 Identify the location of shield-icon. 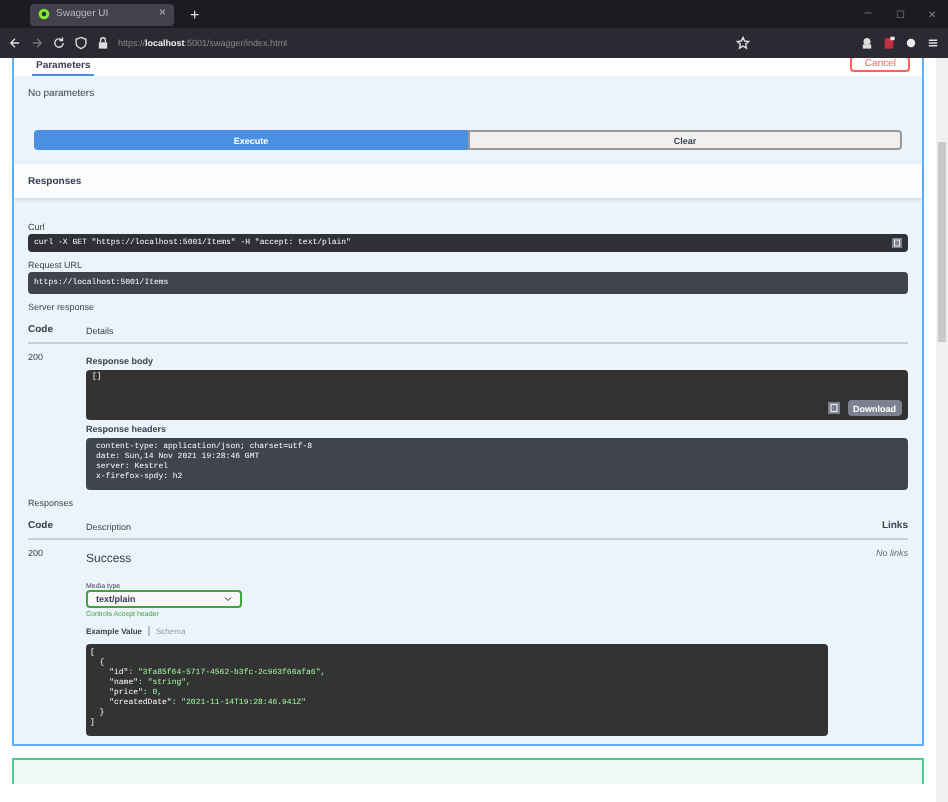
(81, 43).